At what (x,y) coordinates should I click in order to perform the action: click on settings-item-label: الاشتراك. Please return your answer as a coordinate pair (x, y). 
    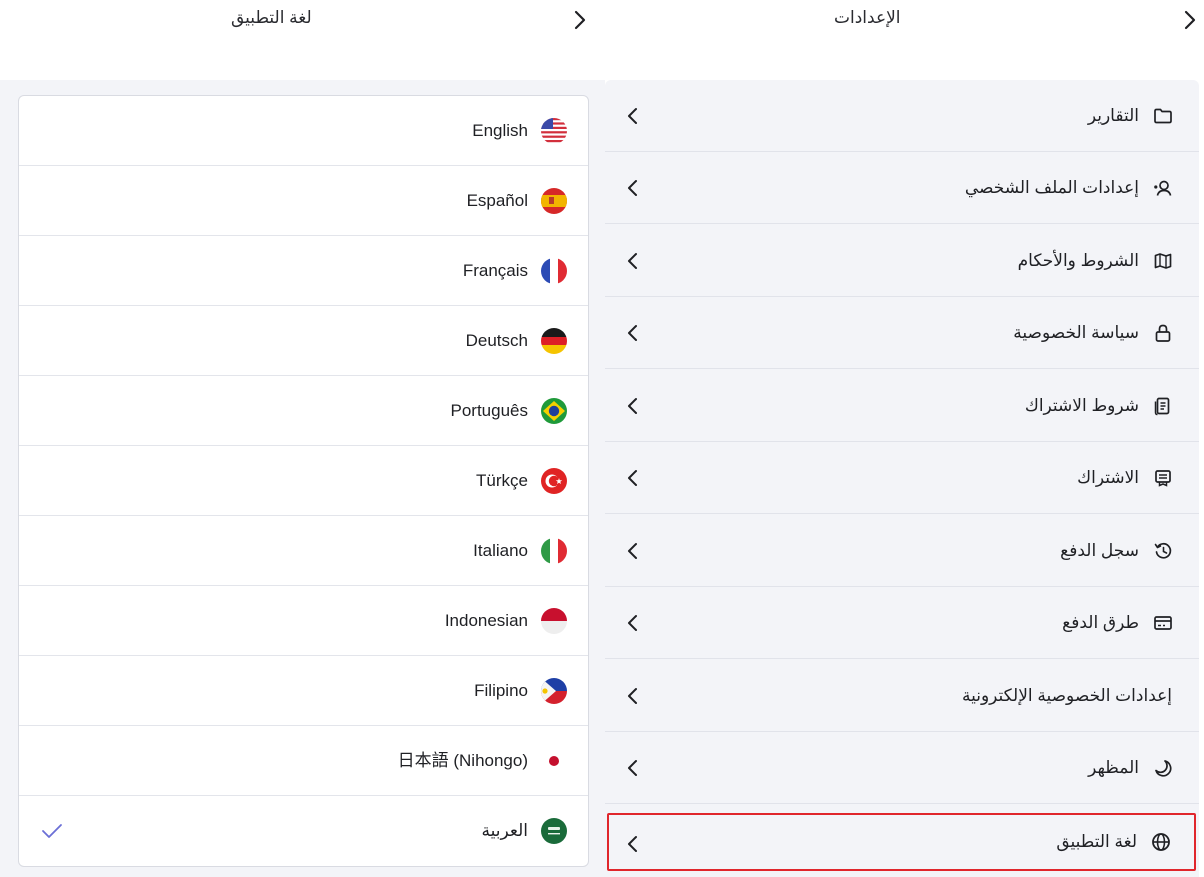
    Looking at the image, I should click on (1108, 477).